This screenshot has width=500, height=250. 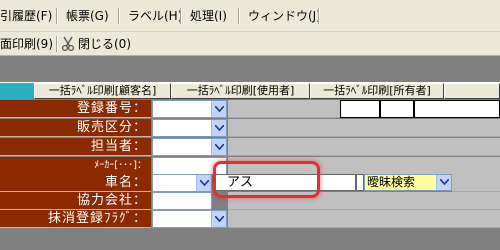 What do you see at coordinates (189, 219) in the screenshot?
I see `deregistration-flag-combo` at bounding box center [189, 219].